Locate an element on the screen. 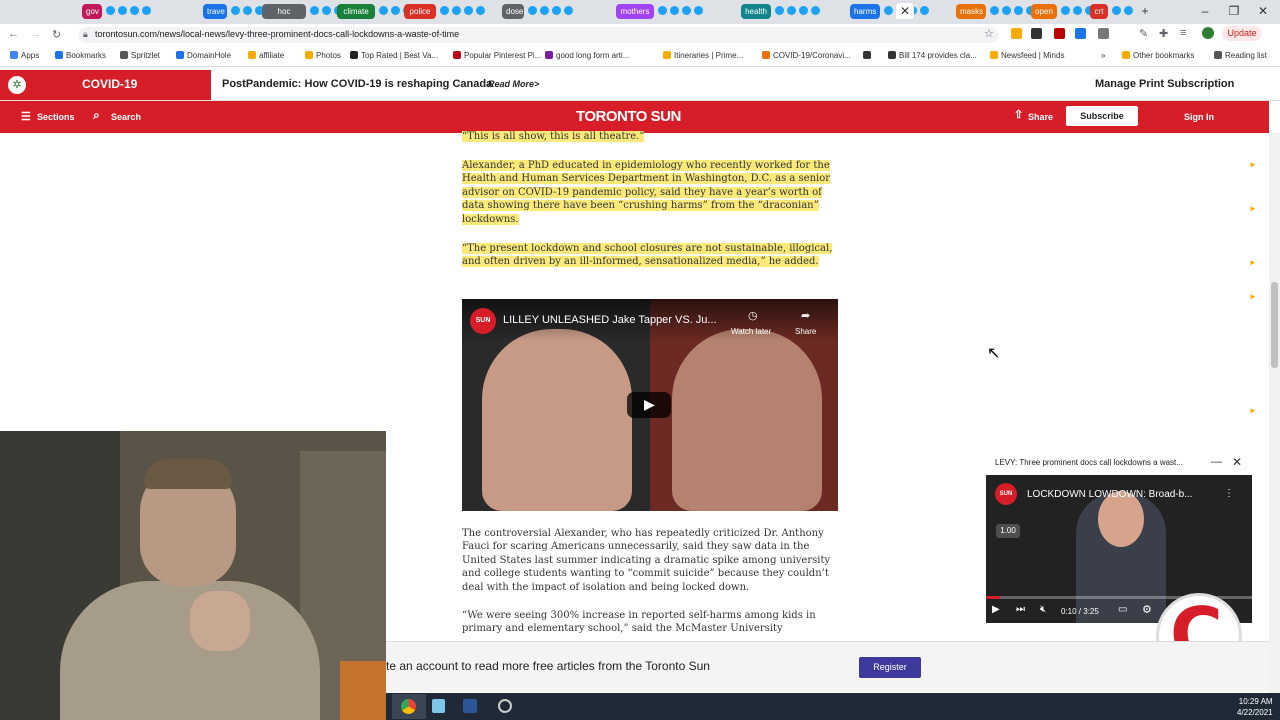  extension-grey-icon is located at coordinates (1103, 33).